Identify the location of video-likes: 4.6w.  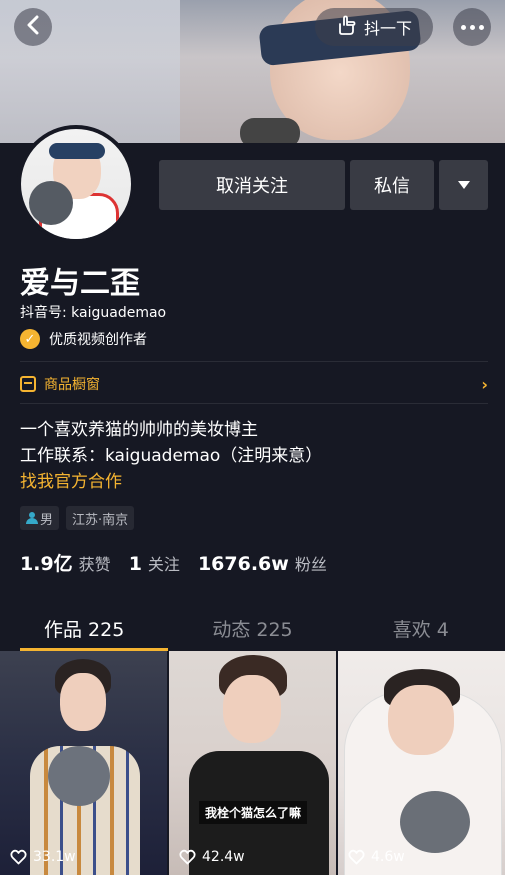
(376, 857).